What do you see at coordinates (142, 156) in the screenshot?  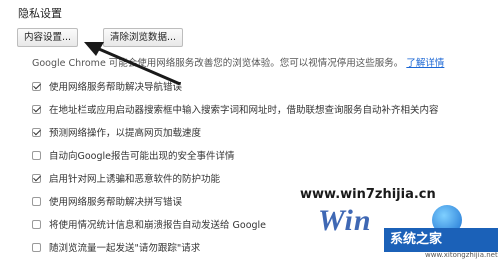 I see `option-label: 自动向Google报告可能出现的安全事件详情` at bounding box center [142, 156].